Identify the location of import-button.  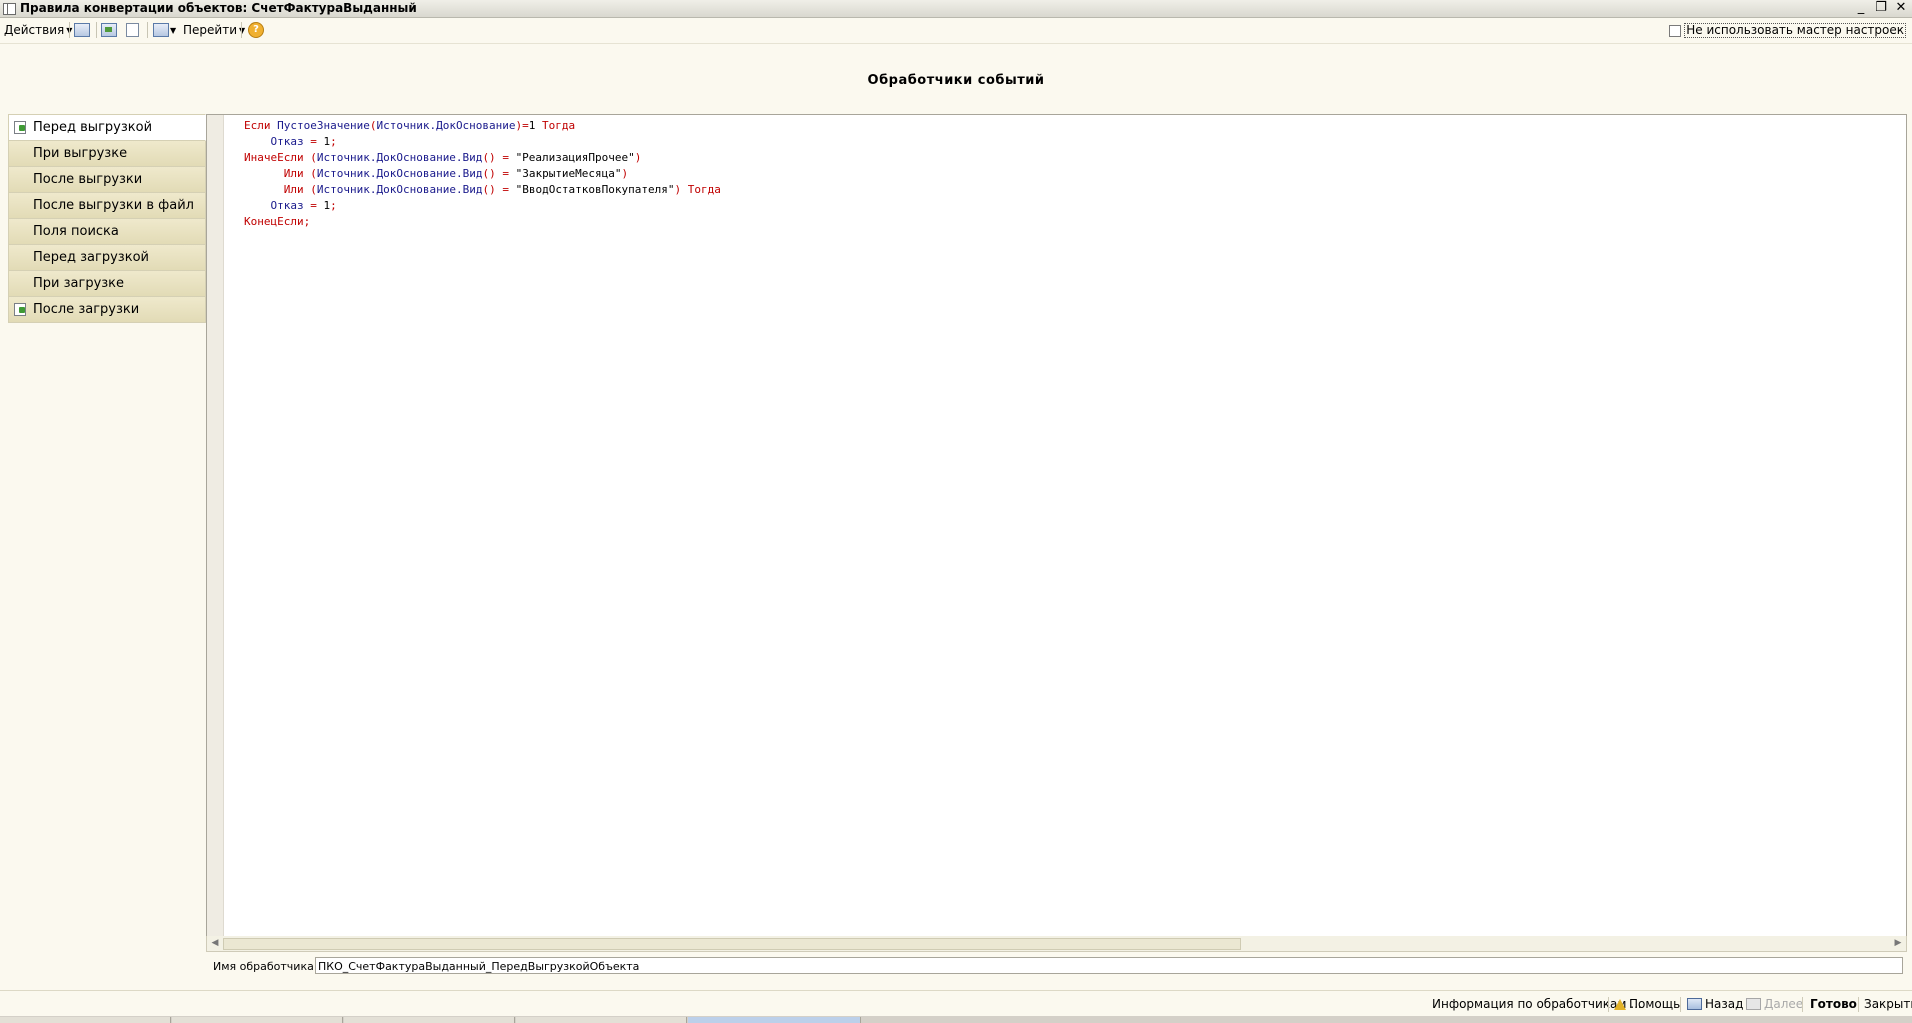
(161, 30).